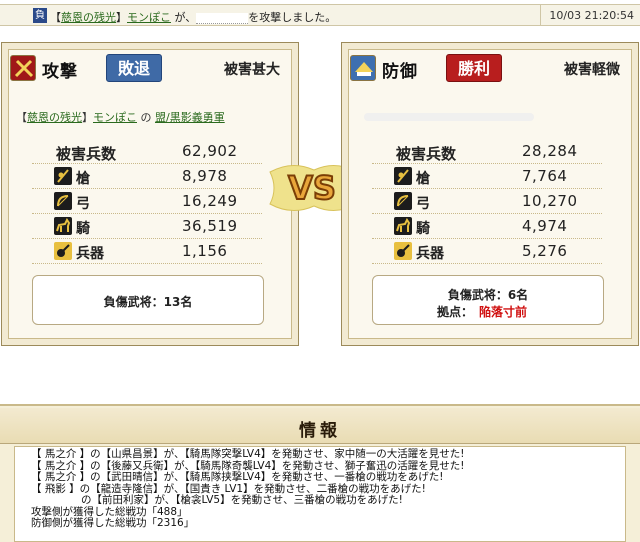 Image resolution: width=640 pixels, height=542 pixels. What do you see at coordinates (113, 523) in the screenshot?
I see `info-line: 防御側が獲得した総戦功「2316」` at bounding box center [113, 523].